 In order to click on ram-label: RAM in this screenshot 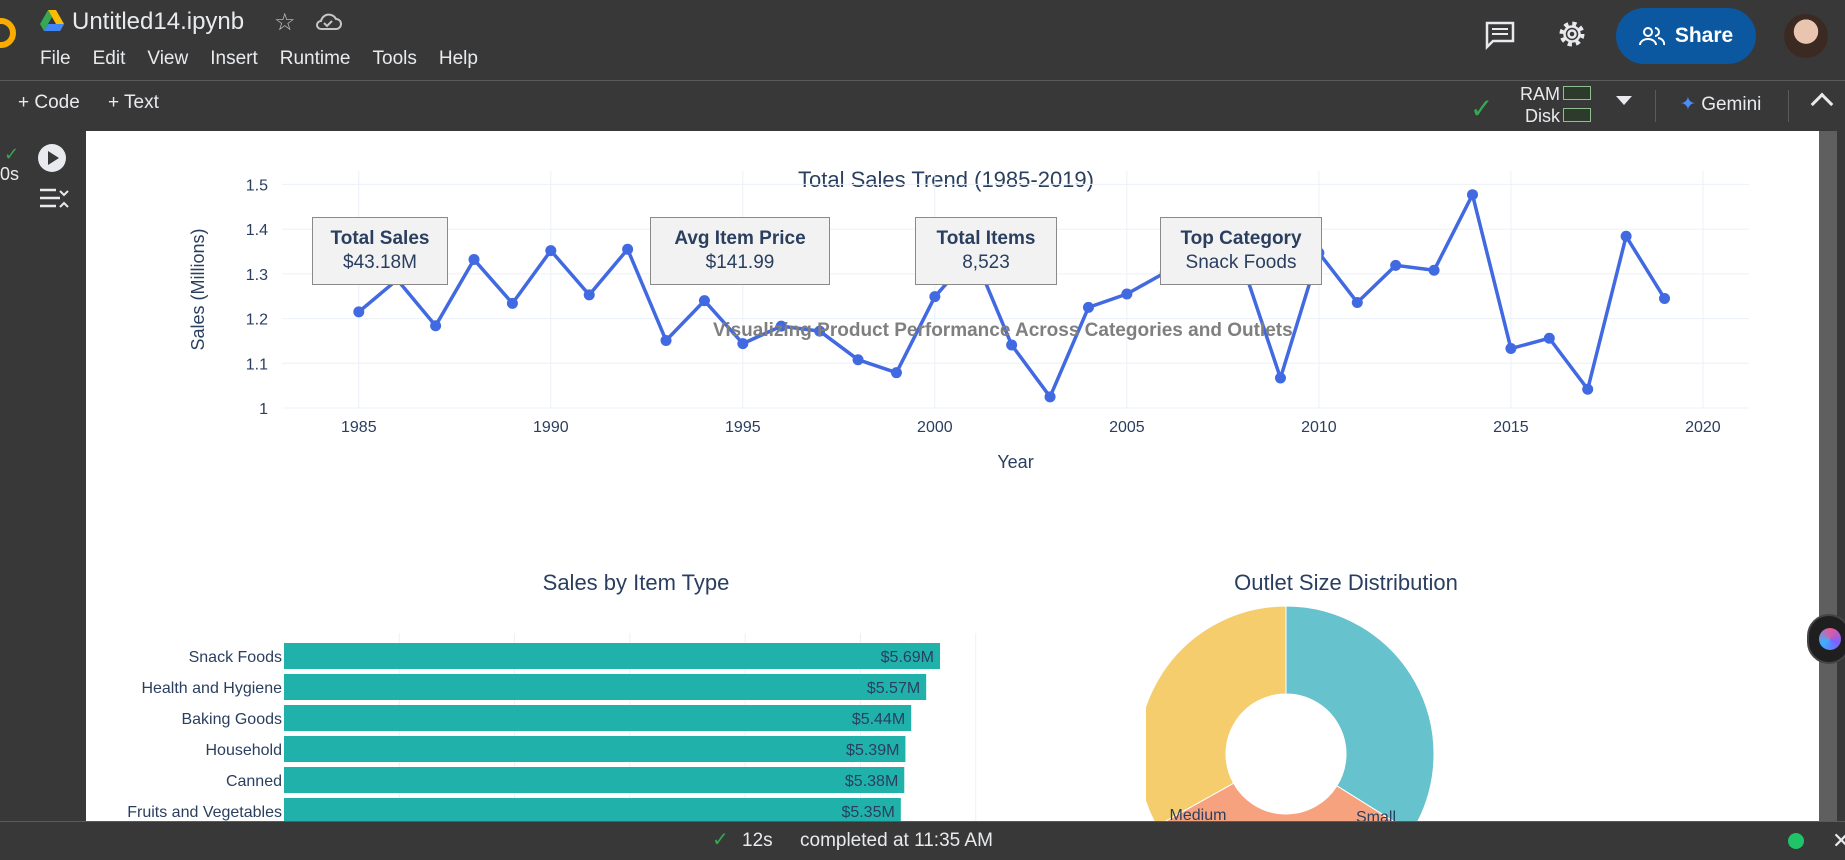, I will do `click(1540, 94)`.